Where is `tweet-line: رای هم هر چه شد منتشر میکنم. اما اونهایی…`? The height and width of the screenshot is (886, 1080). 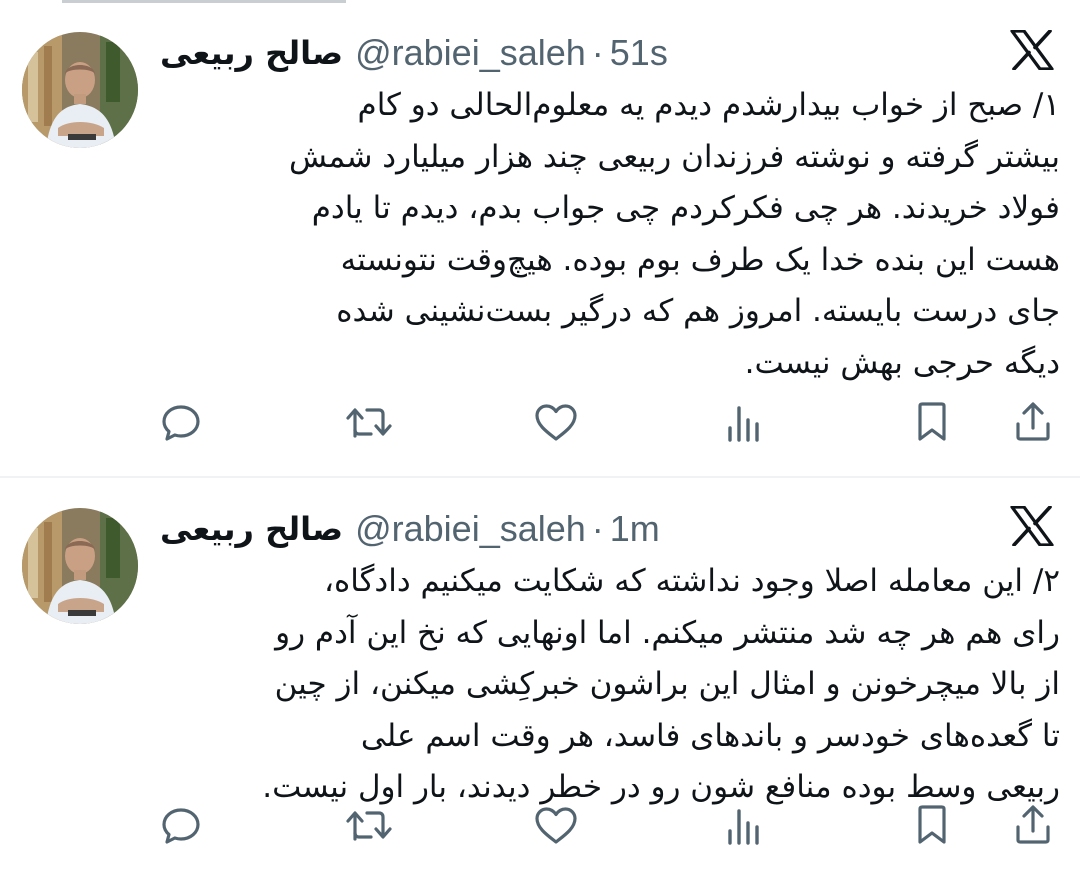
tweet-line: رای هم هر چه شد منتشر میکنم. اما اونهایی… is located at coordinates (667, 632).